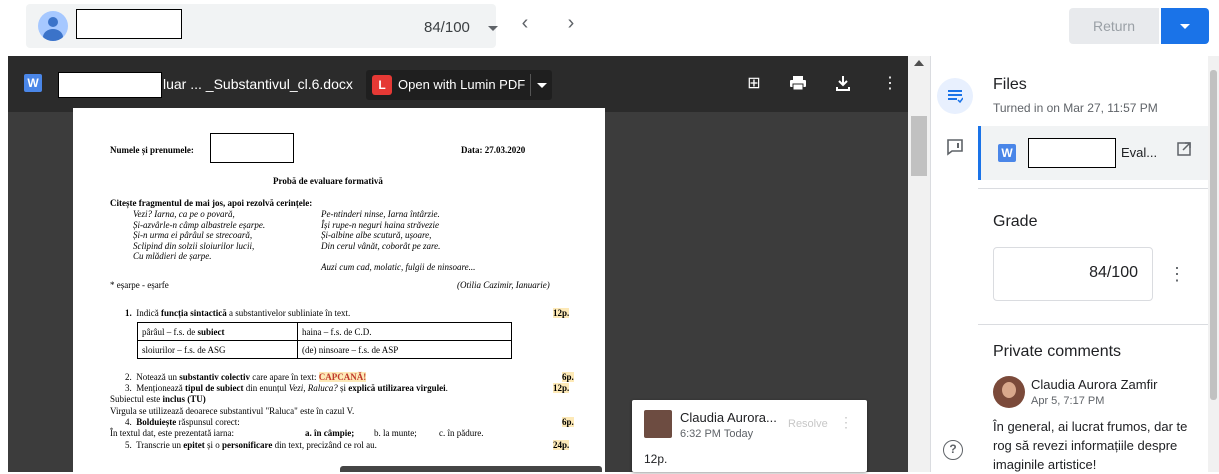  What do you see at coordinates (1213, 235) in the screenshot?
I see `sidebar-scroll-thumb` at bounding box center [1213, 235].